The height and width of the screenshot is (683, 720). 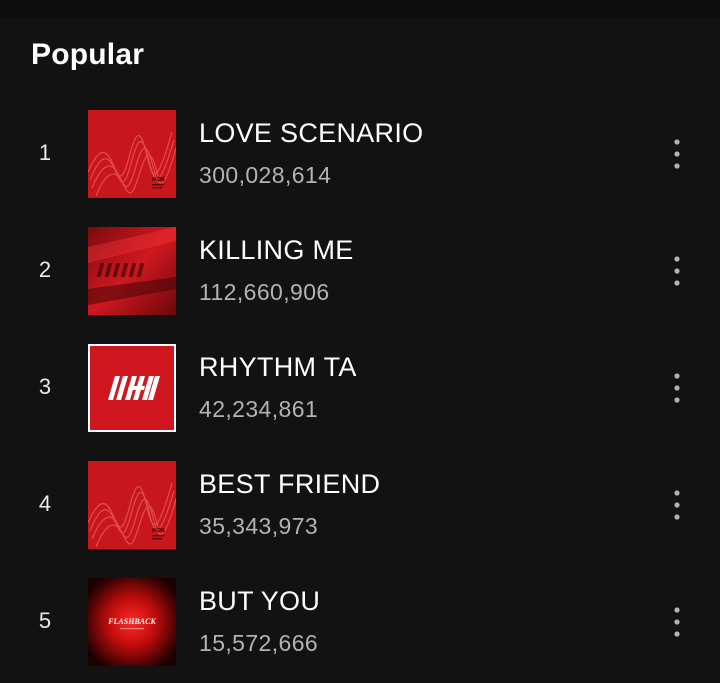 What do you see at coordinates (311, 133) in the screenshot?
I see `track-title: LOVE SCENARIO` at bounding box center [311, 133].